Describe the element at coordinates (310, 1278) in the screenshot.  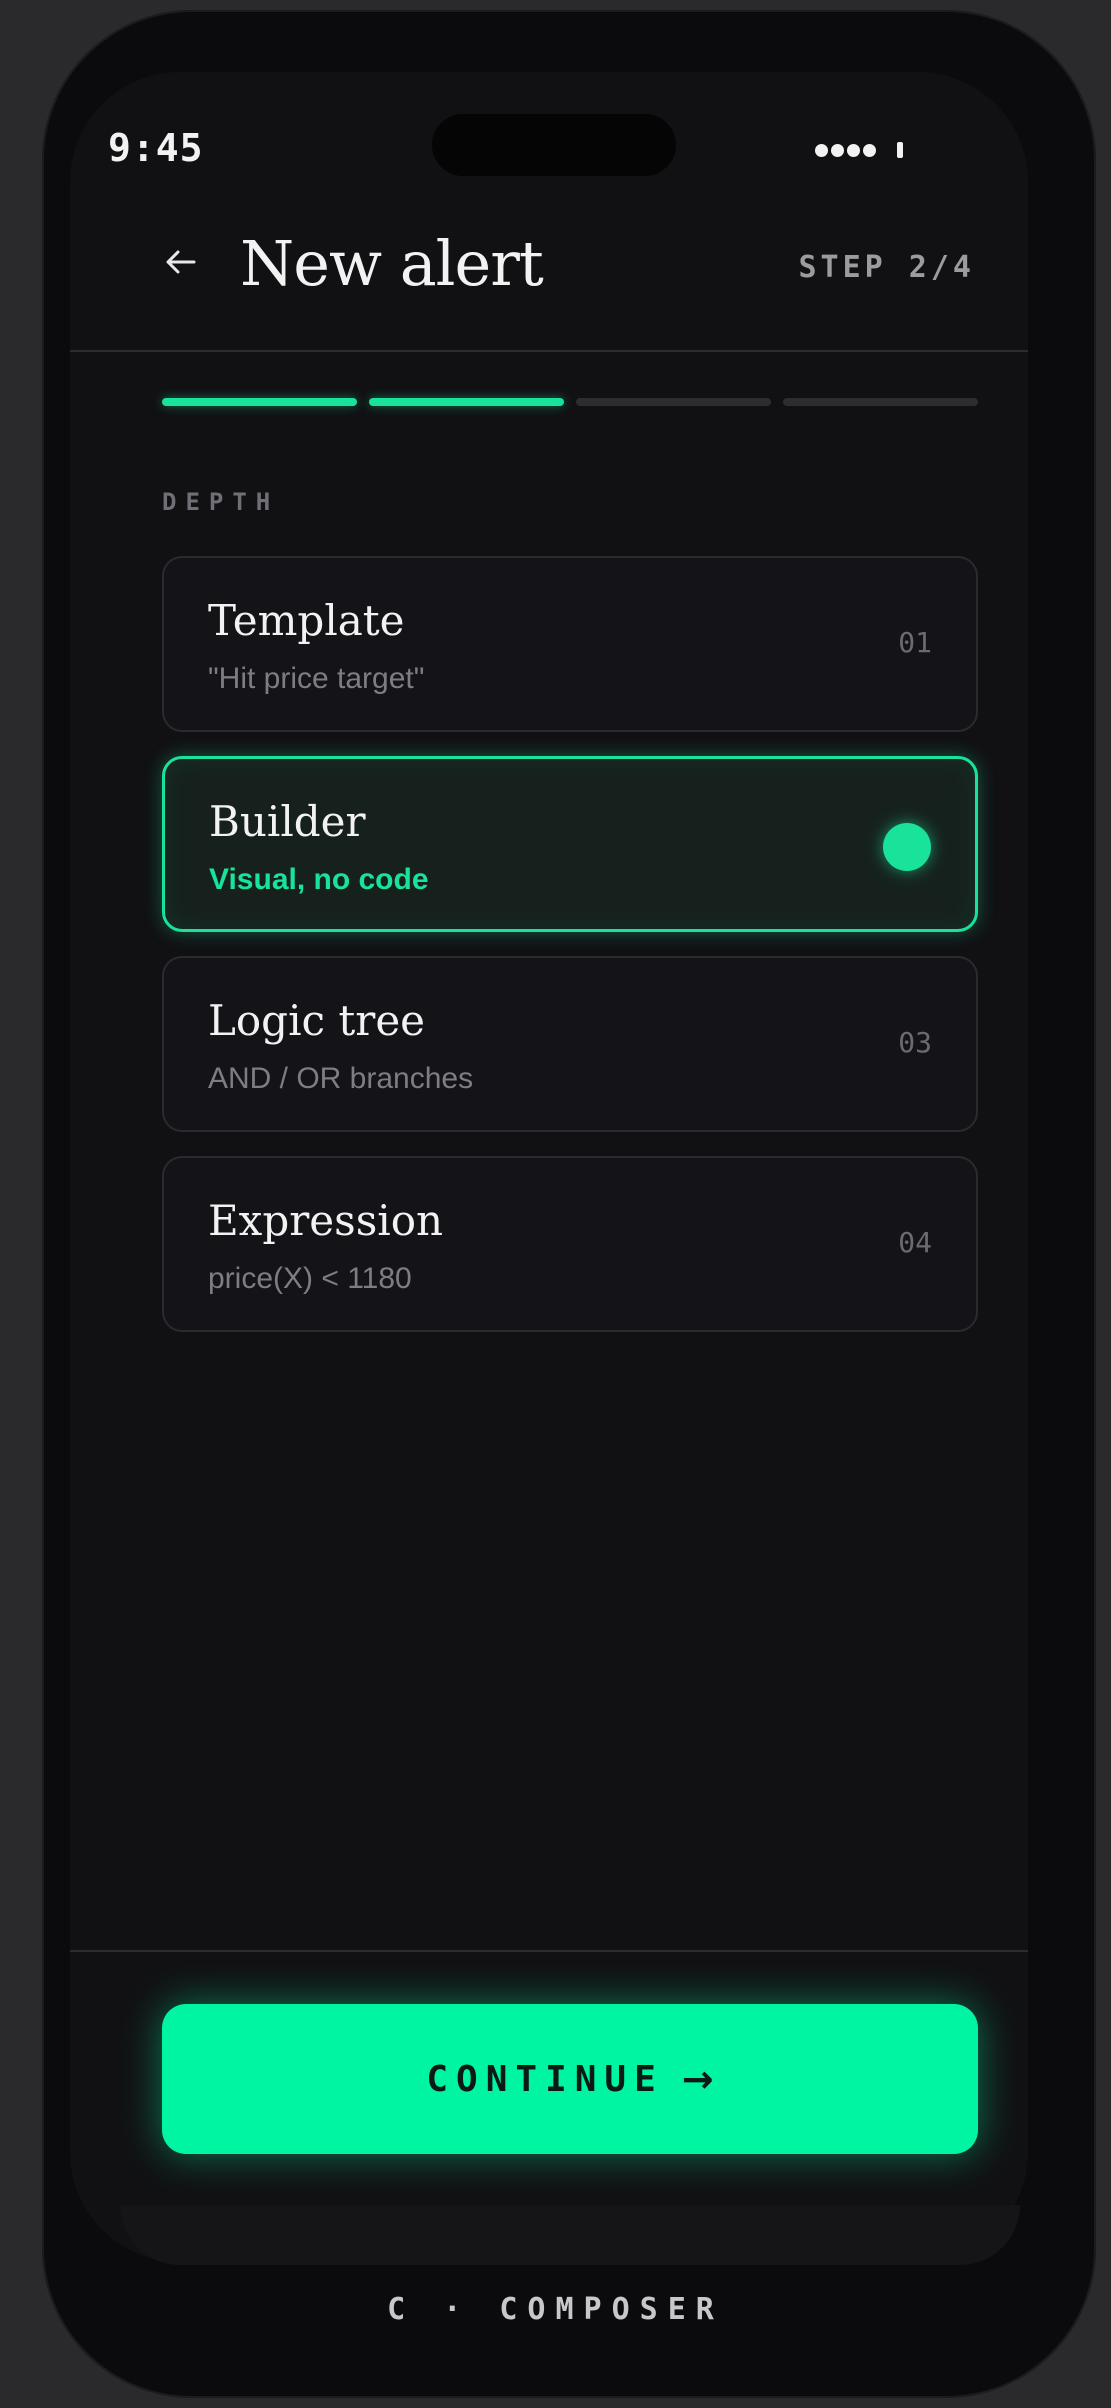
I see `option-subtitle: price(X) < 1180` at that location.